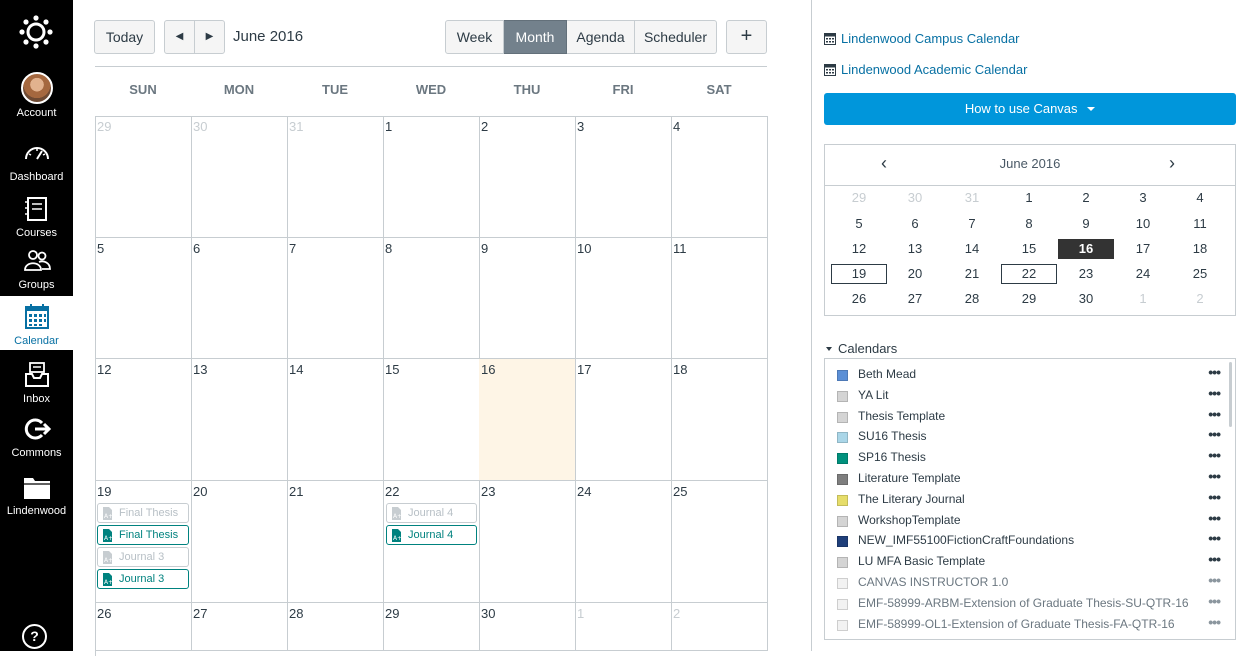  Describe the element at coordinates (143, 535) in the screenshot. I see `event-final-thesis: A+ Final Thesis` at that location.